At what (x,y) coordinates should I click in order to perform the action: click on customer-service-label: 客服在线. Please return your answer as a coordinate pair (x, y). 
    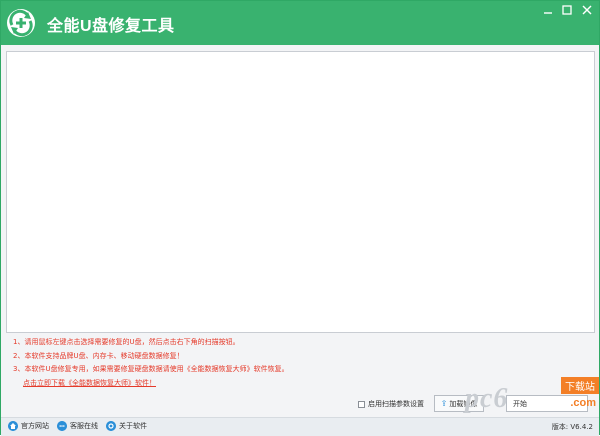
    Looking at the image, I should click on (84, 426).